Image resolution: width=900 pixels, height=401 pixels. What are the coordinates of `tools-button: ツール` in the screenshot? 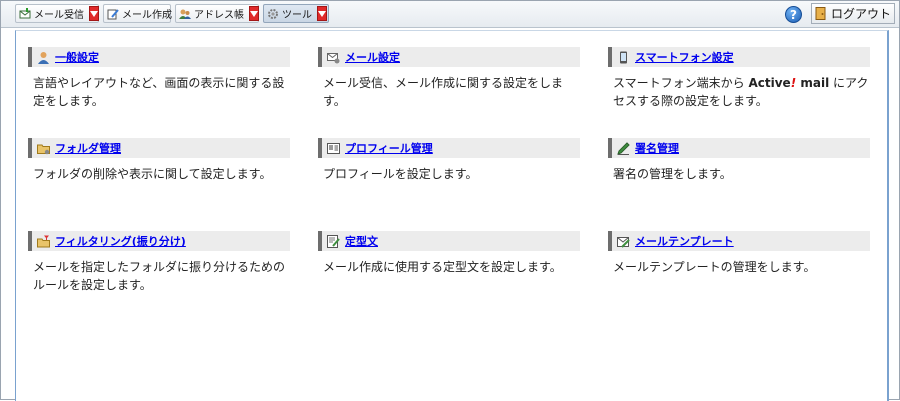 It's located at (296, 13).